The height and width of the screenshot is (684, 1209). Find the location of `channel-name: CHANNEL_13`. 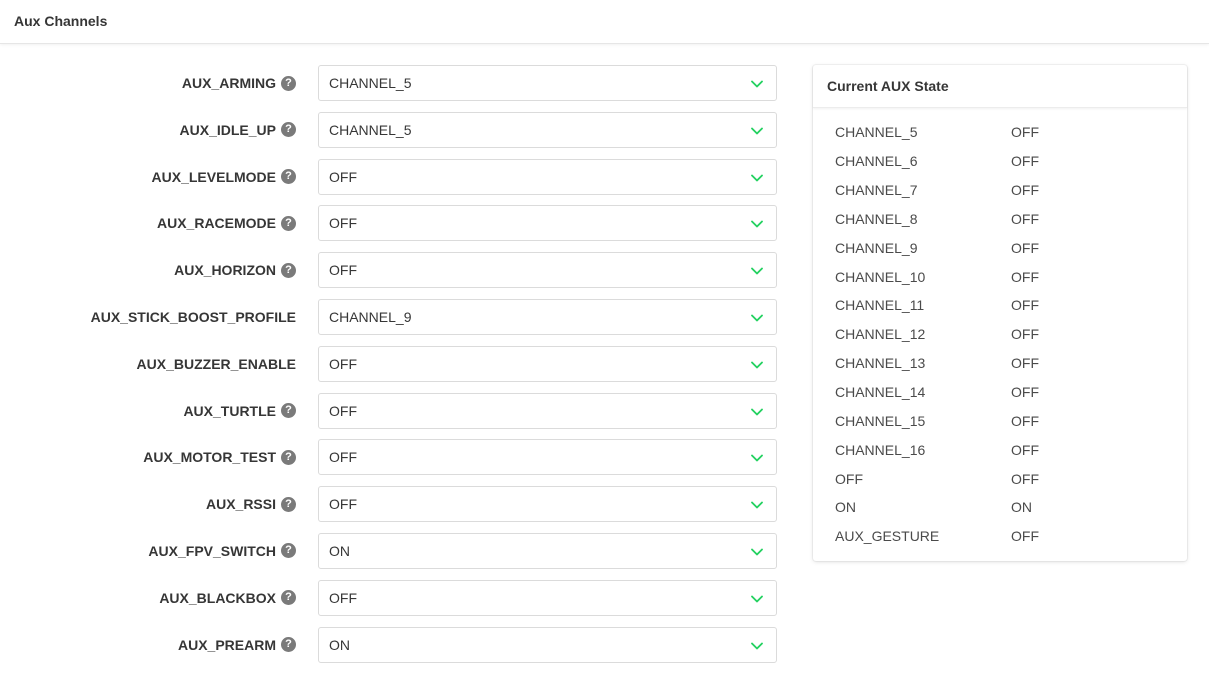

channel-name: CHANNEL_13 is located at coordinates (880, 363).